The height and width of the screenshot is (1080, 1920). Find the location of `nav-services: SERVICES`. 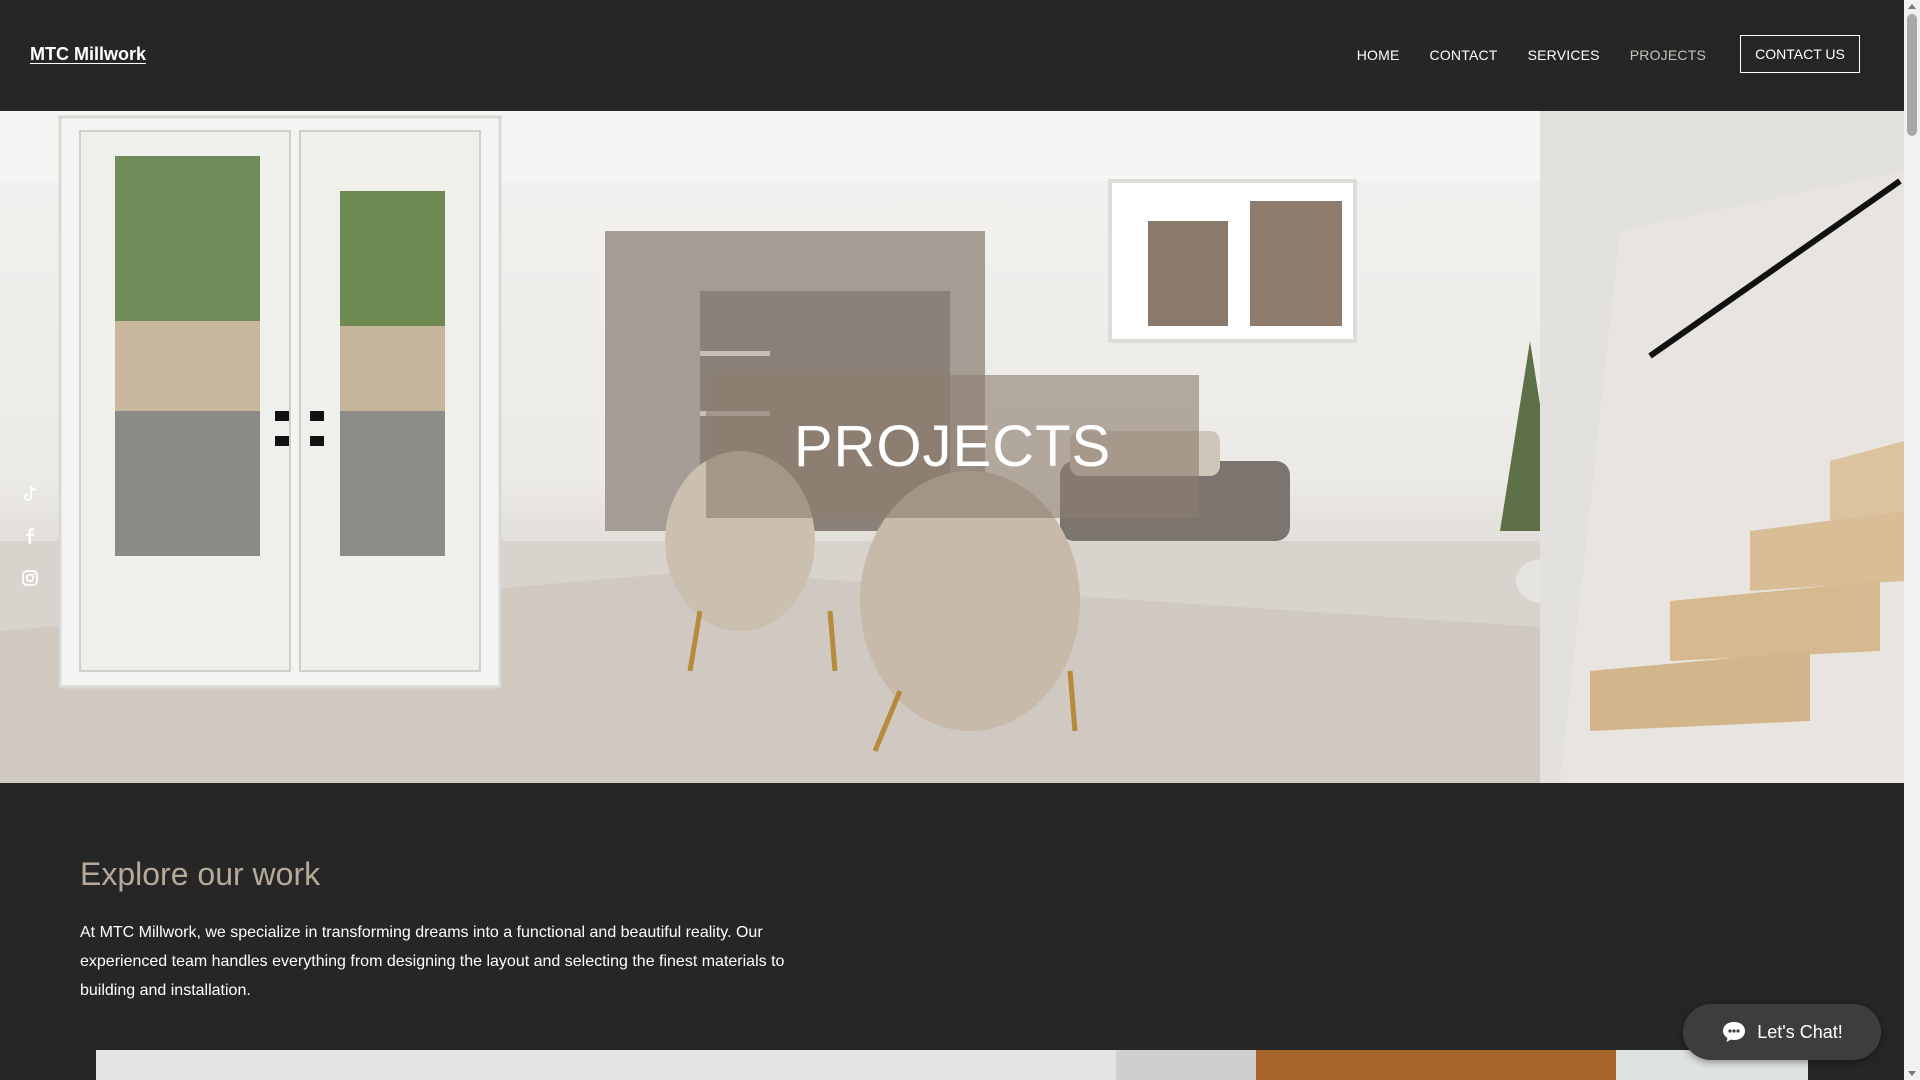

nav-services: SERVICES is located at coordinates (1564, 55).